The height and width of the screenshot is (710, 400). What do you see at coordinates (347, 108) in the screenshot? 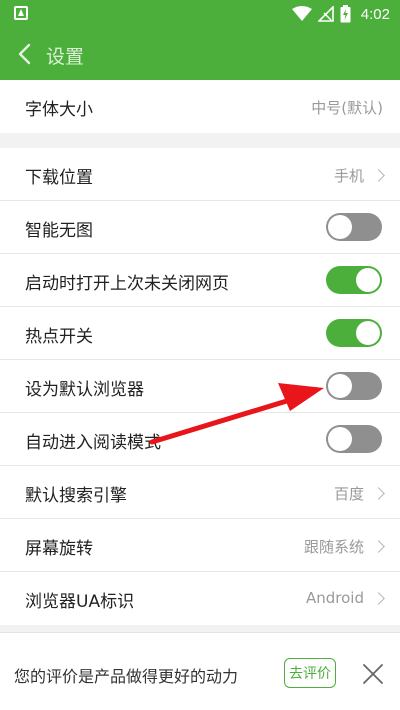
I see `setting-value: 中号(默认)` at bounding box center [347, 108].